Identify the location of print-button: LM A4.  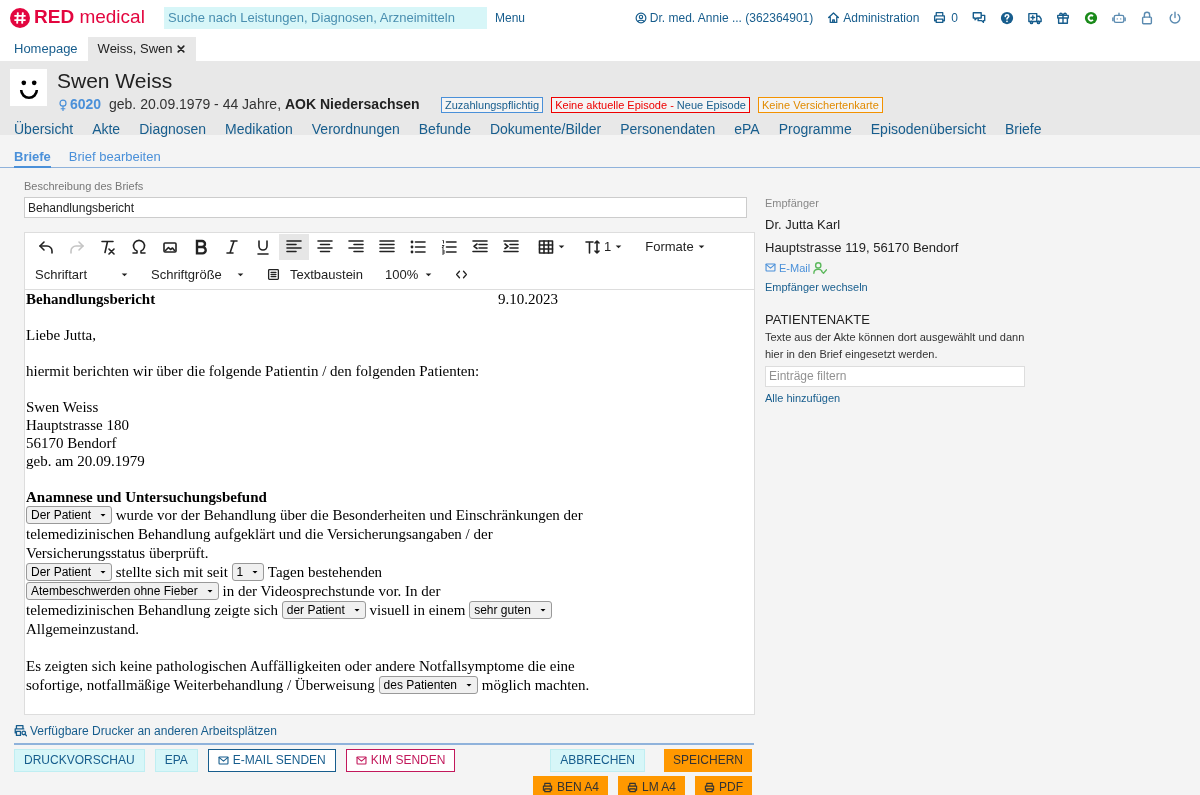
(651, 785).